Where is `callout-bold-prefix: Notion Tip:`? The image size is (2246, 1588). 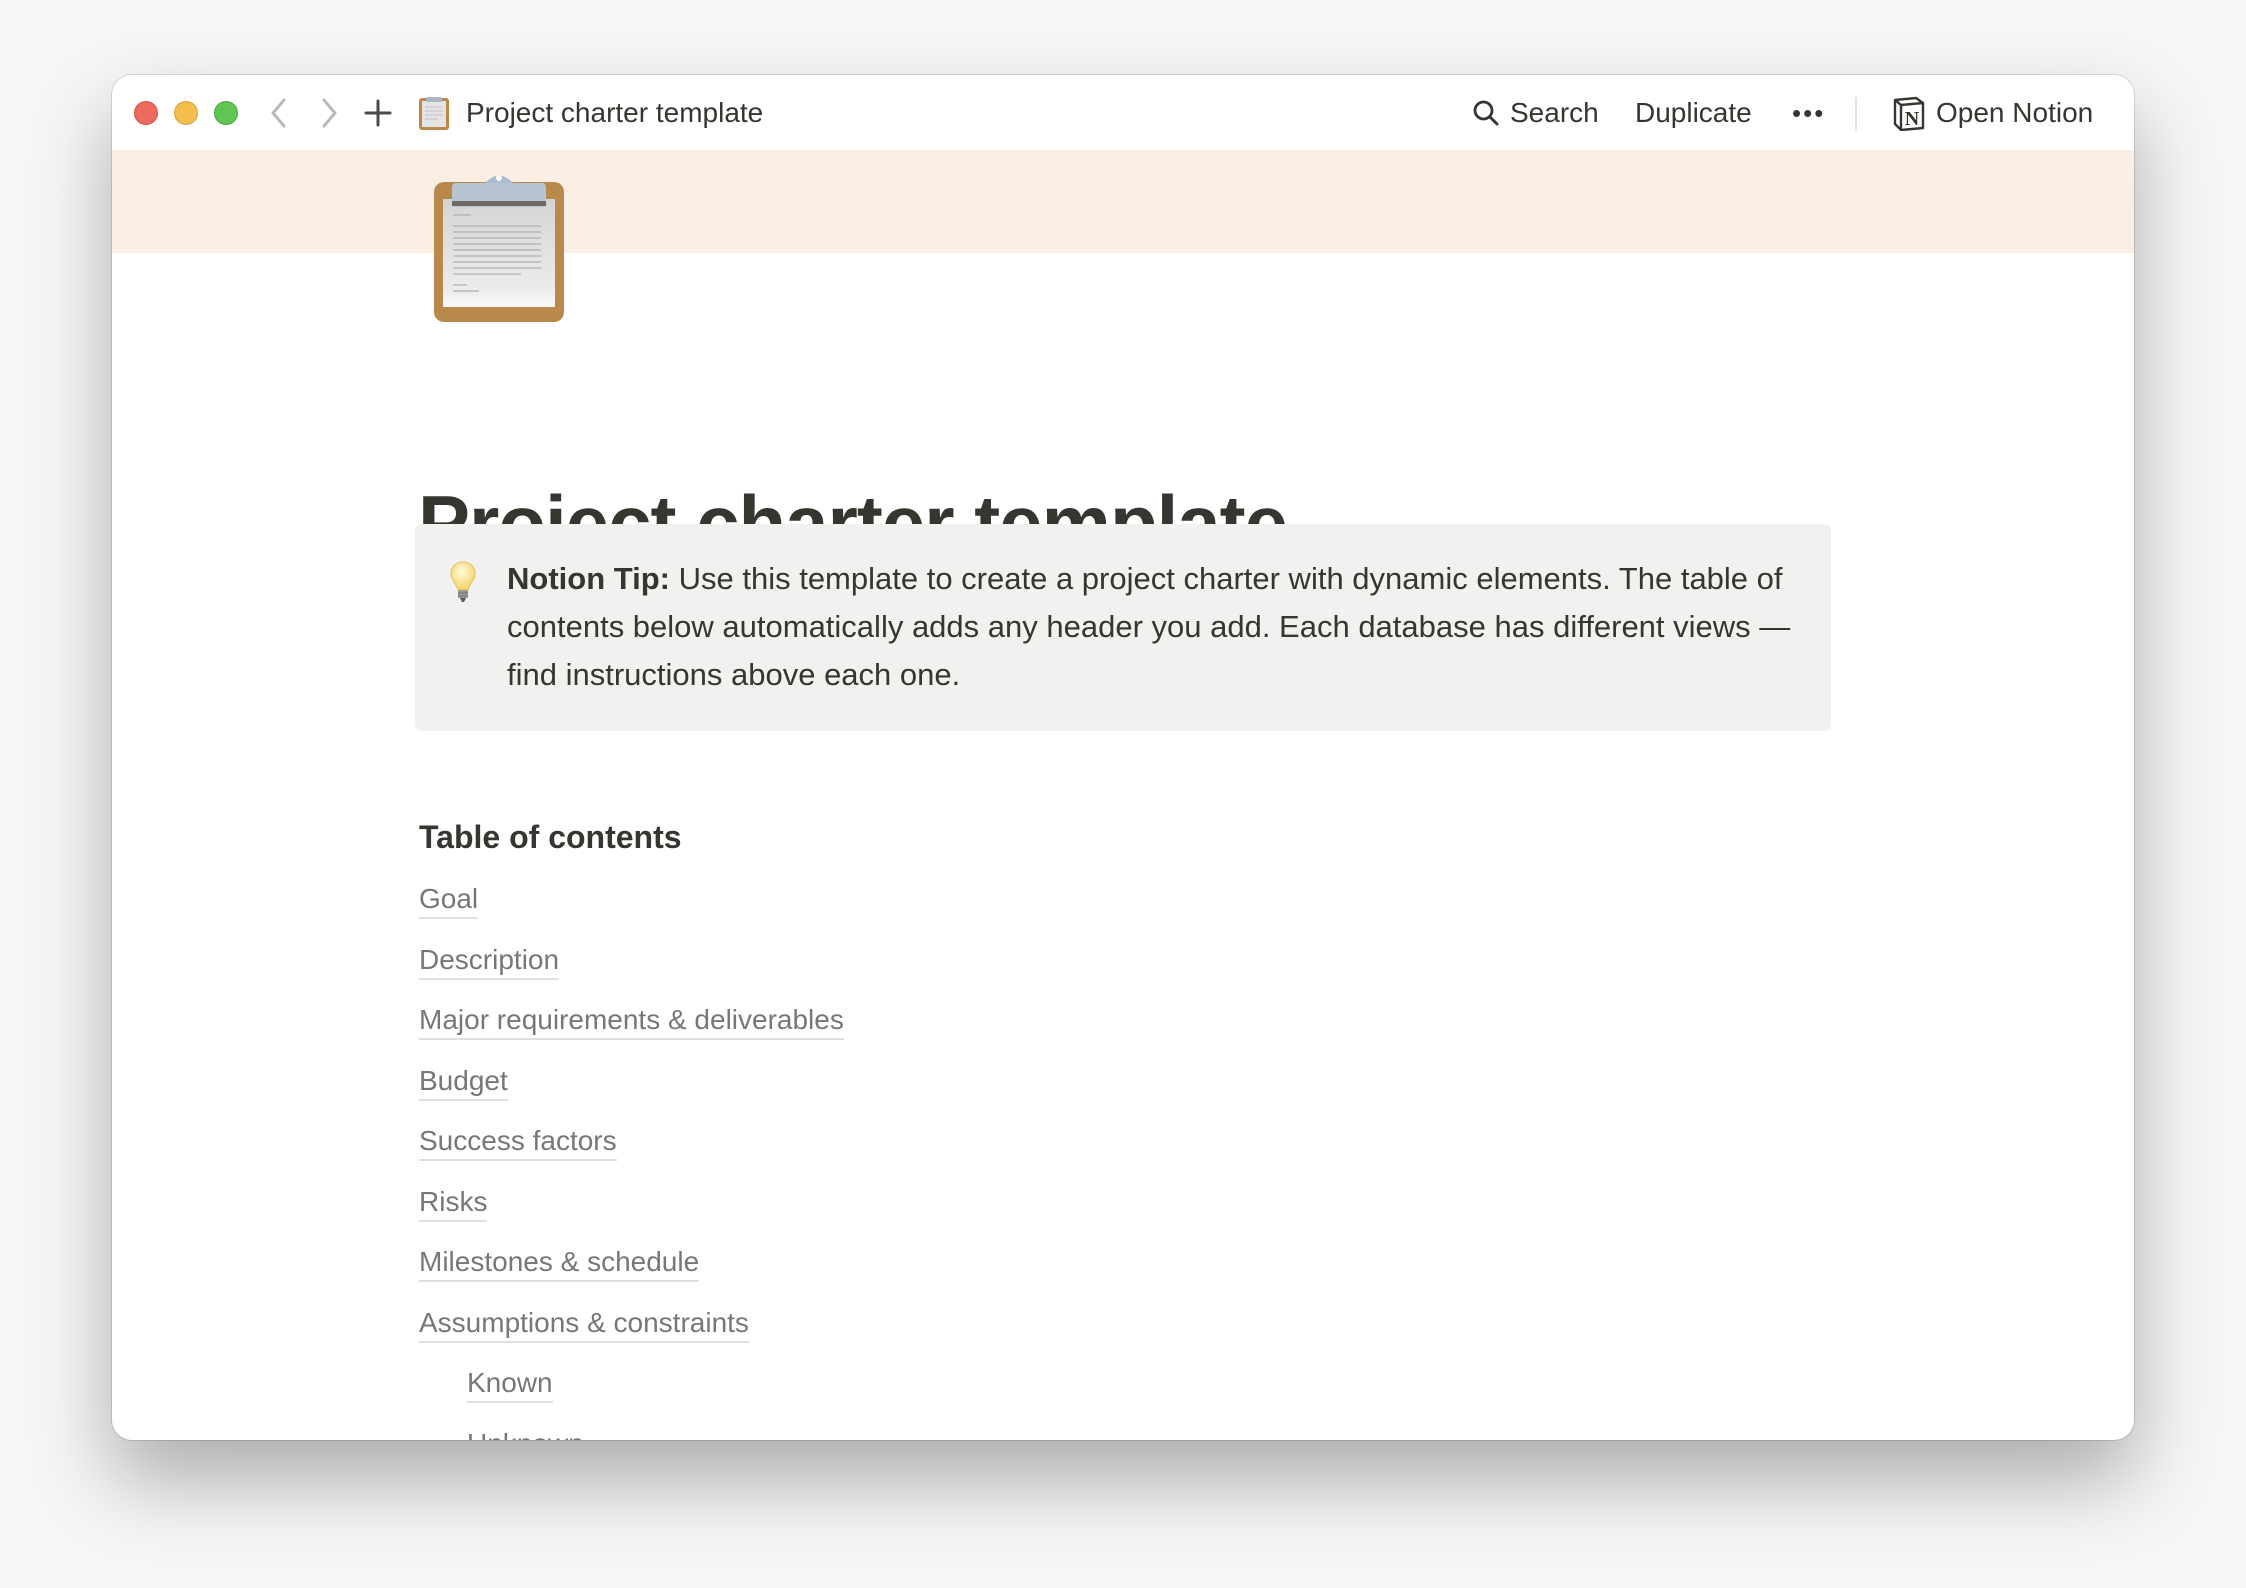 callout-bold-prefix: Notion Tip: is located at coordinates (588, 578).